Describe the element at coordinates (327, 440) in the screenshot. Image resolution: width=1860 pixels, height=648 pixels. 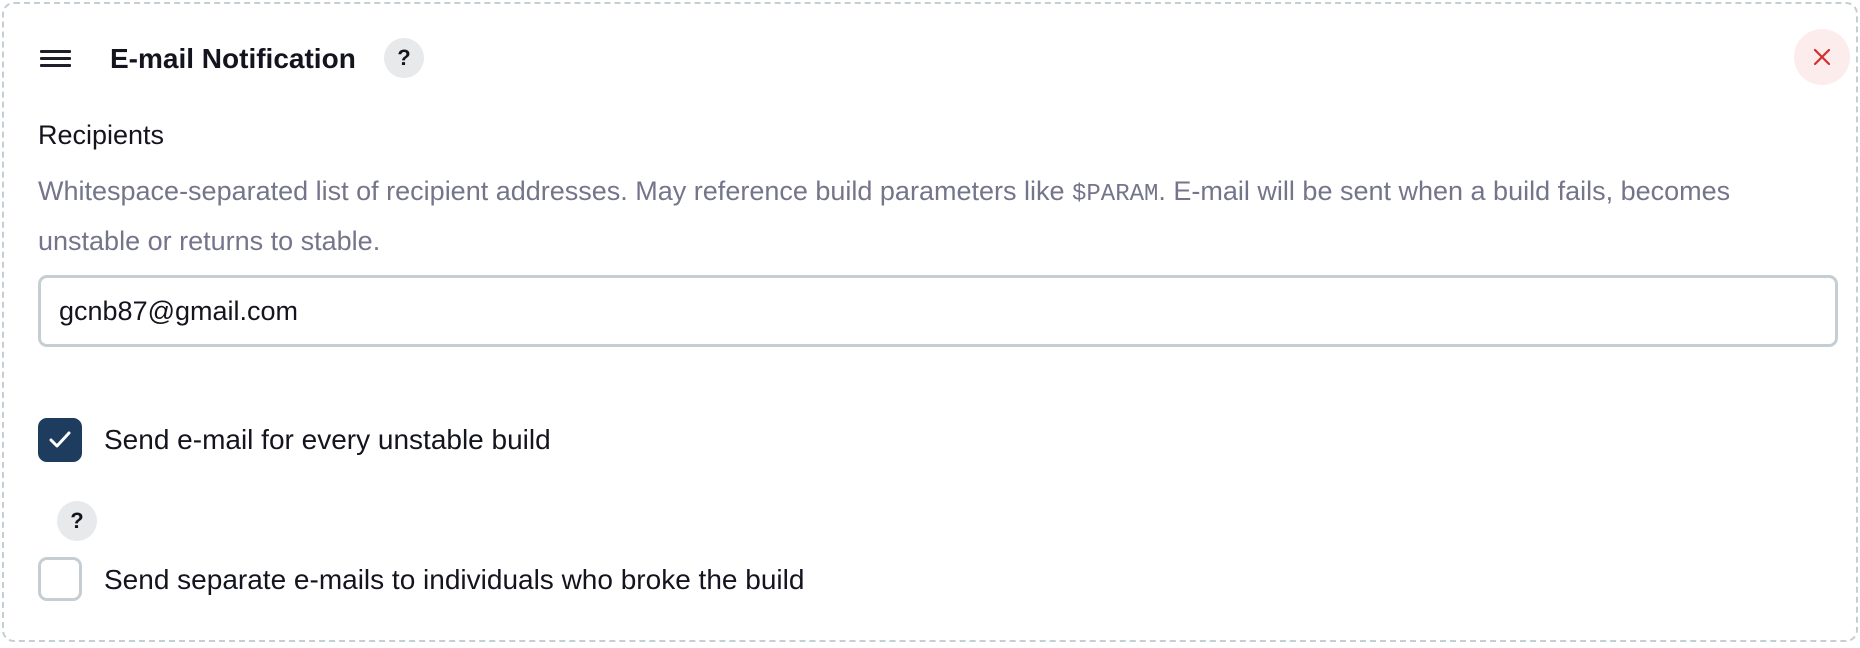
I see `unstable-build-label: Send e-mail for every unstable build` at that location.